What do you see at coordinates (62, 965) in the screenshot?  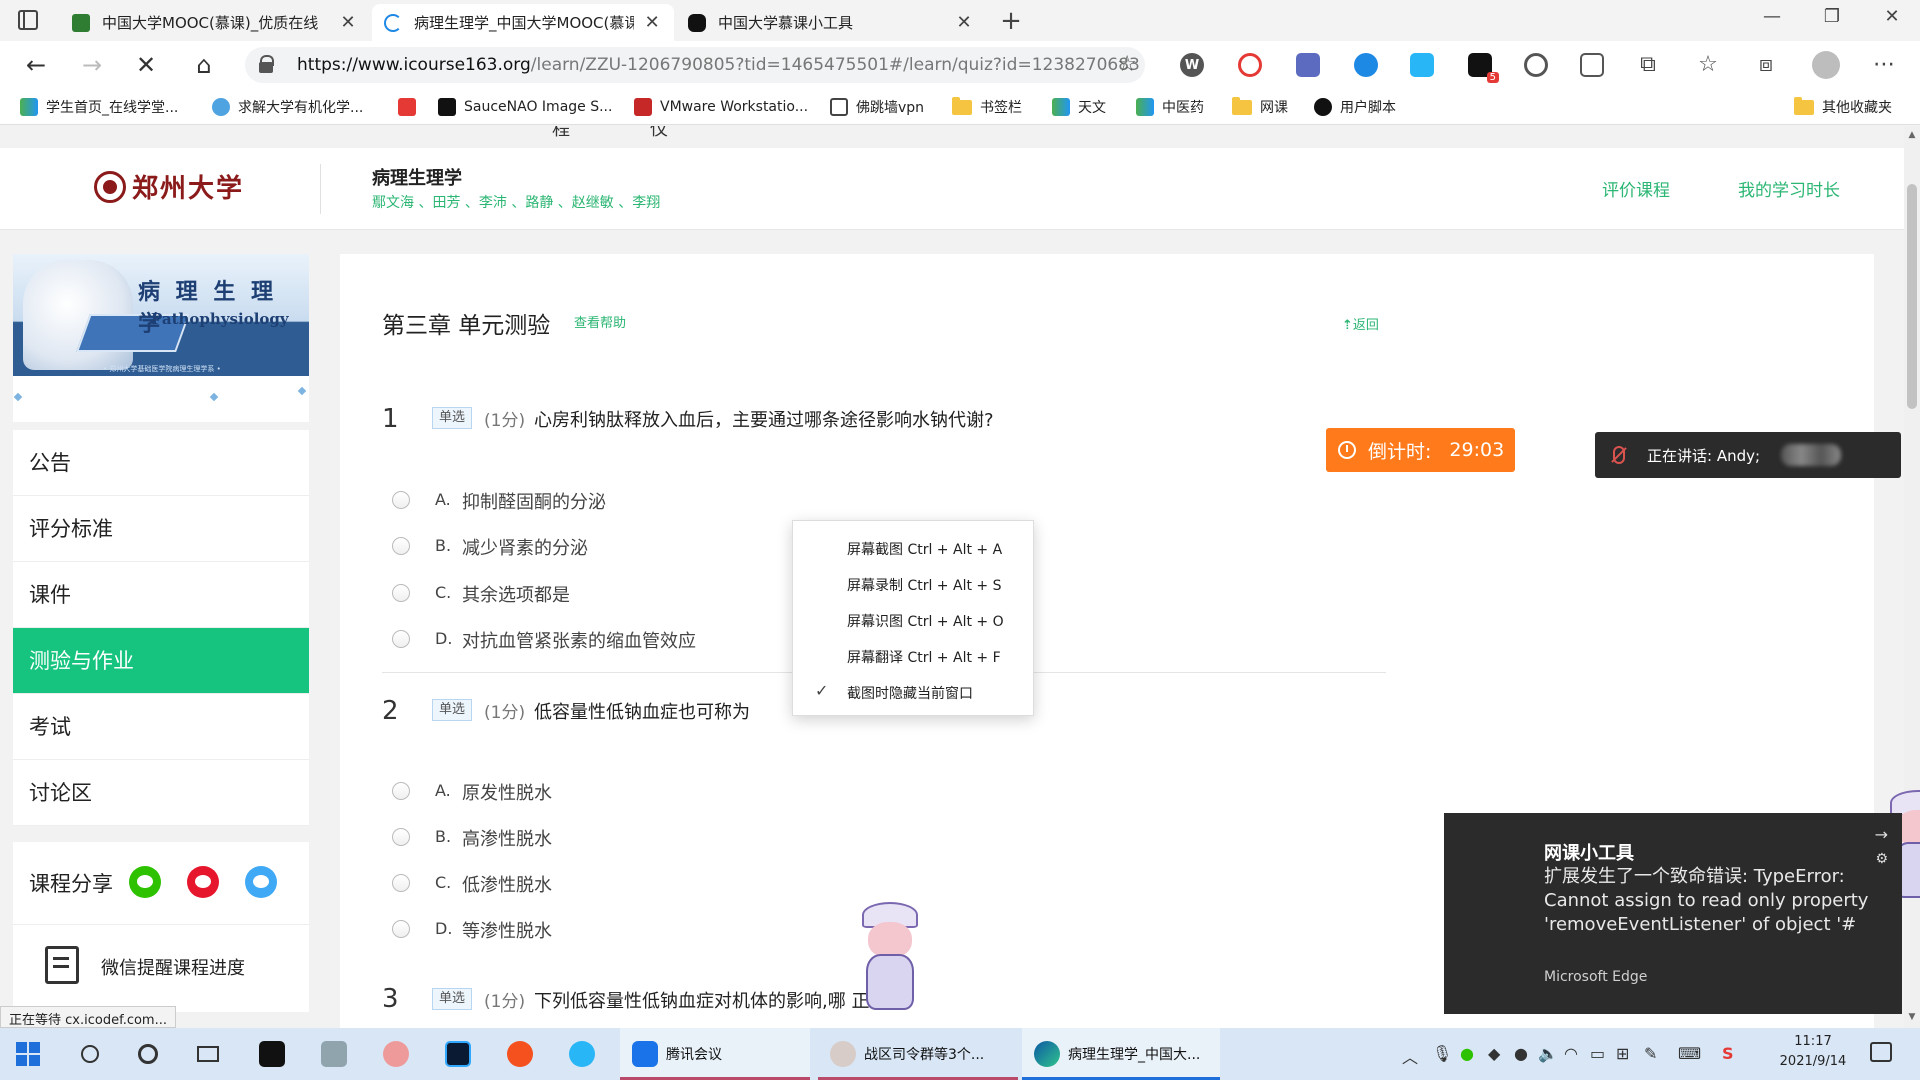 I see `reminder-icon` at bounding box center [62, 965].